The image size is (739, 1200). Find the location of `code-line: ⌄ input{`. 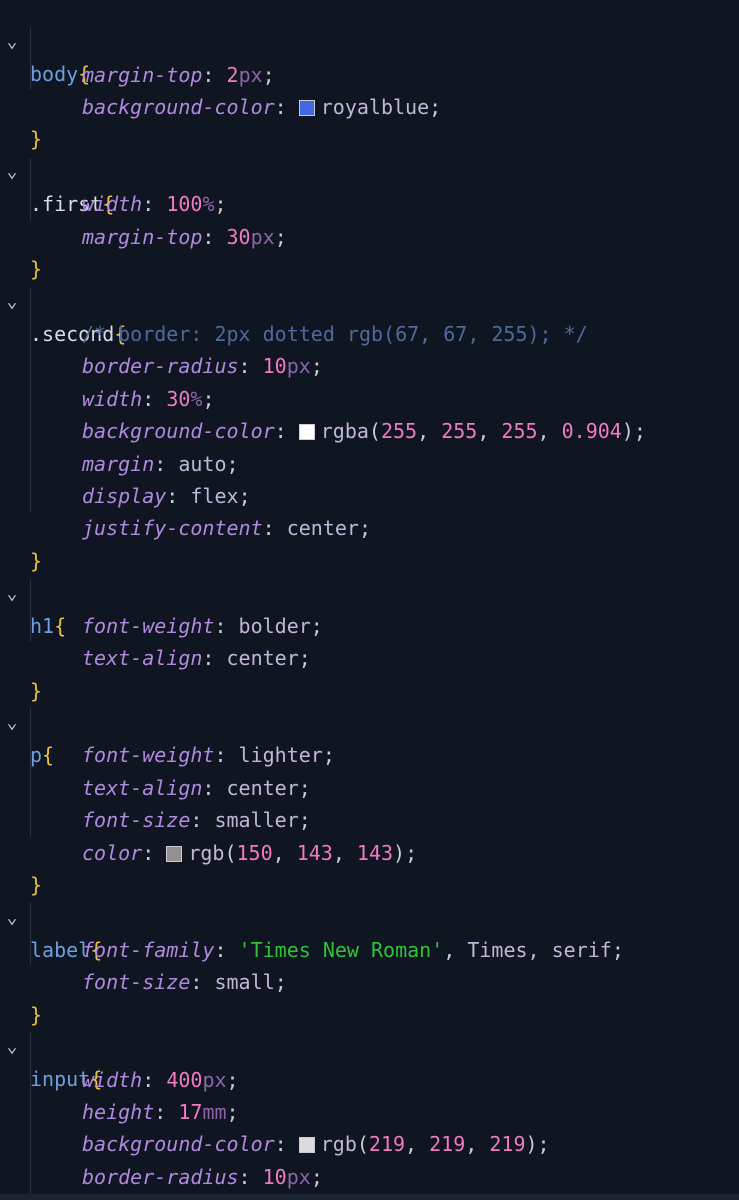

code-line: ⌄ input{ is located at coordinates (369, 1045).